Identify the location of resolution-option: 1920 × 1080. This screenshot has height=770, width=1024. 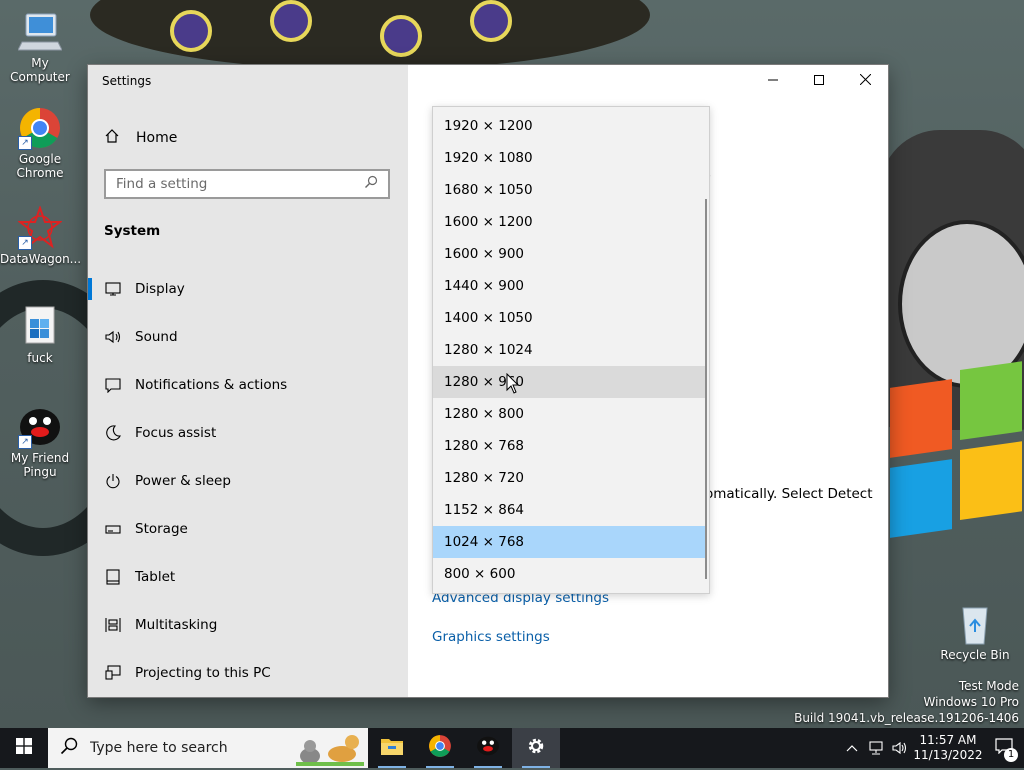
(570, 158).